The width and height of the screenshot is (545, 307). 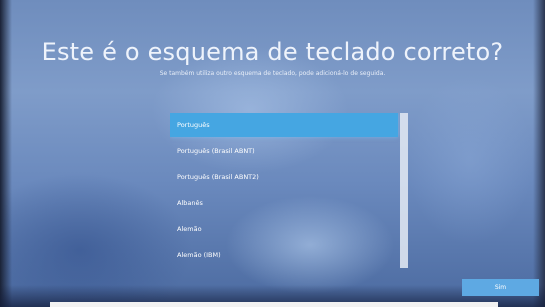 I want to click on list-item-portugues-brasil-abnt: Português (Brasil ABNT), so click(x=284, y=151).